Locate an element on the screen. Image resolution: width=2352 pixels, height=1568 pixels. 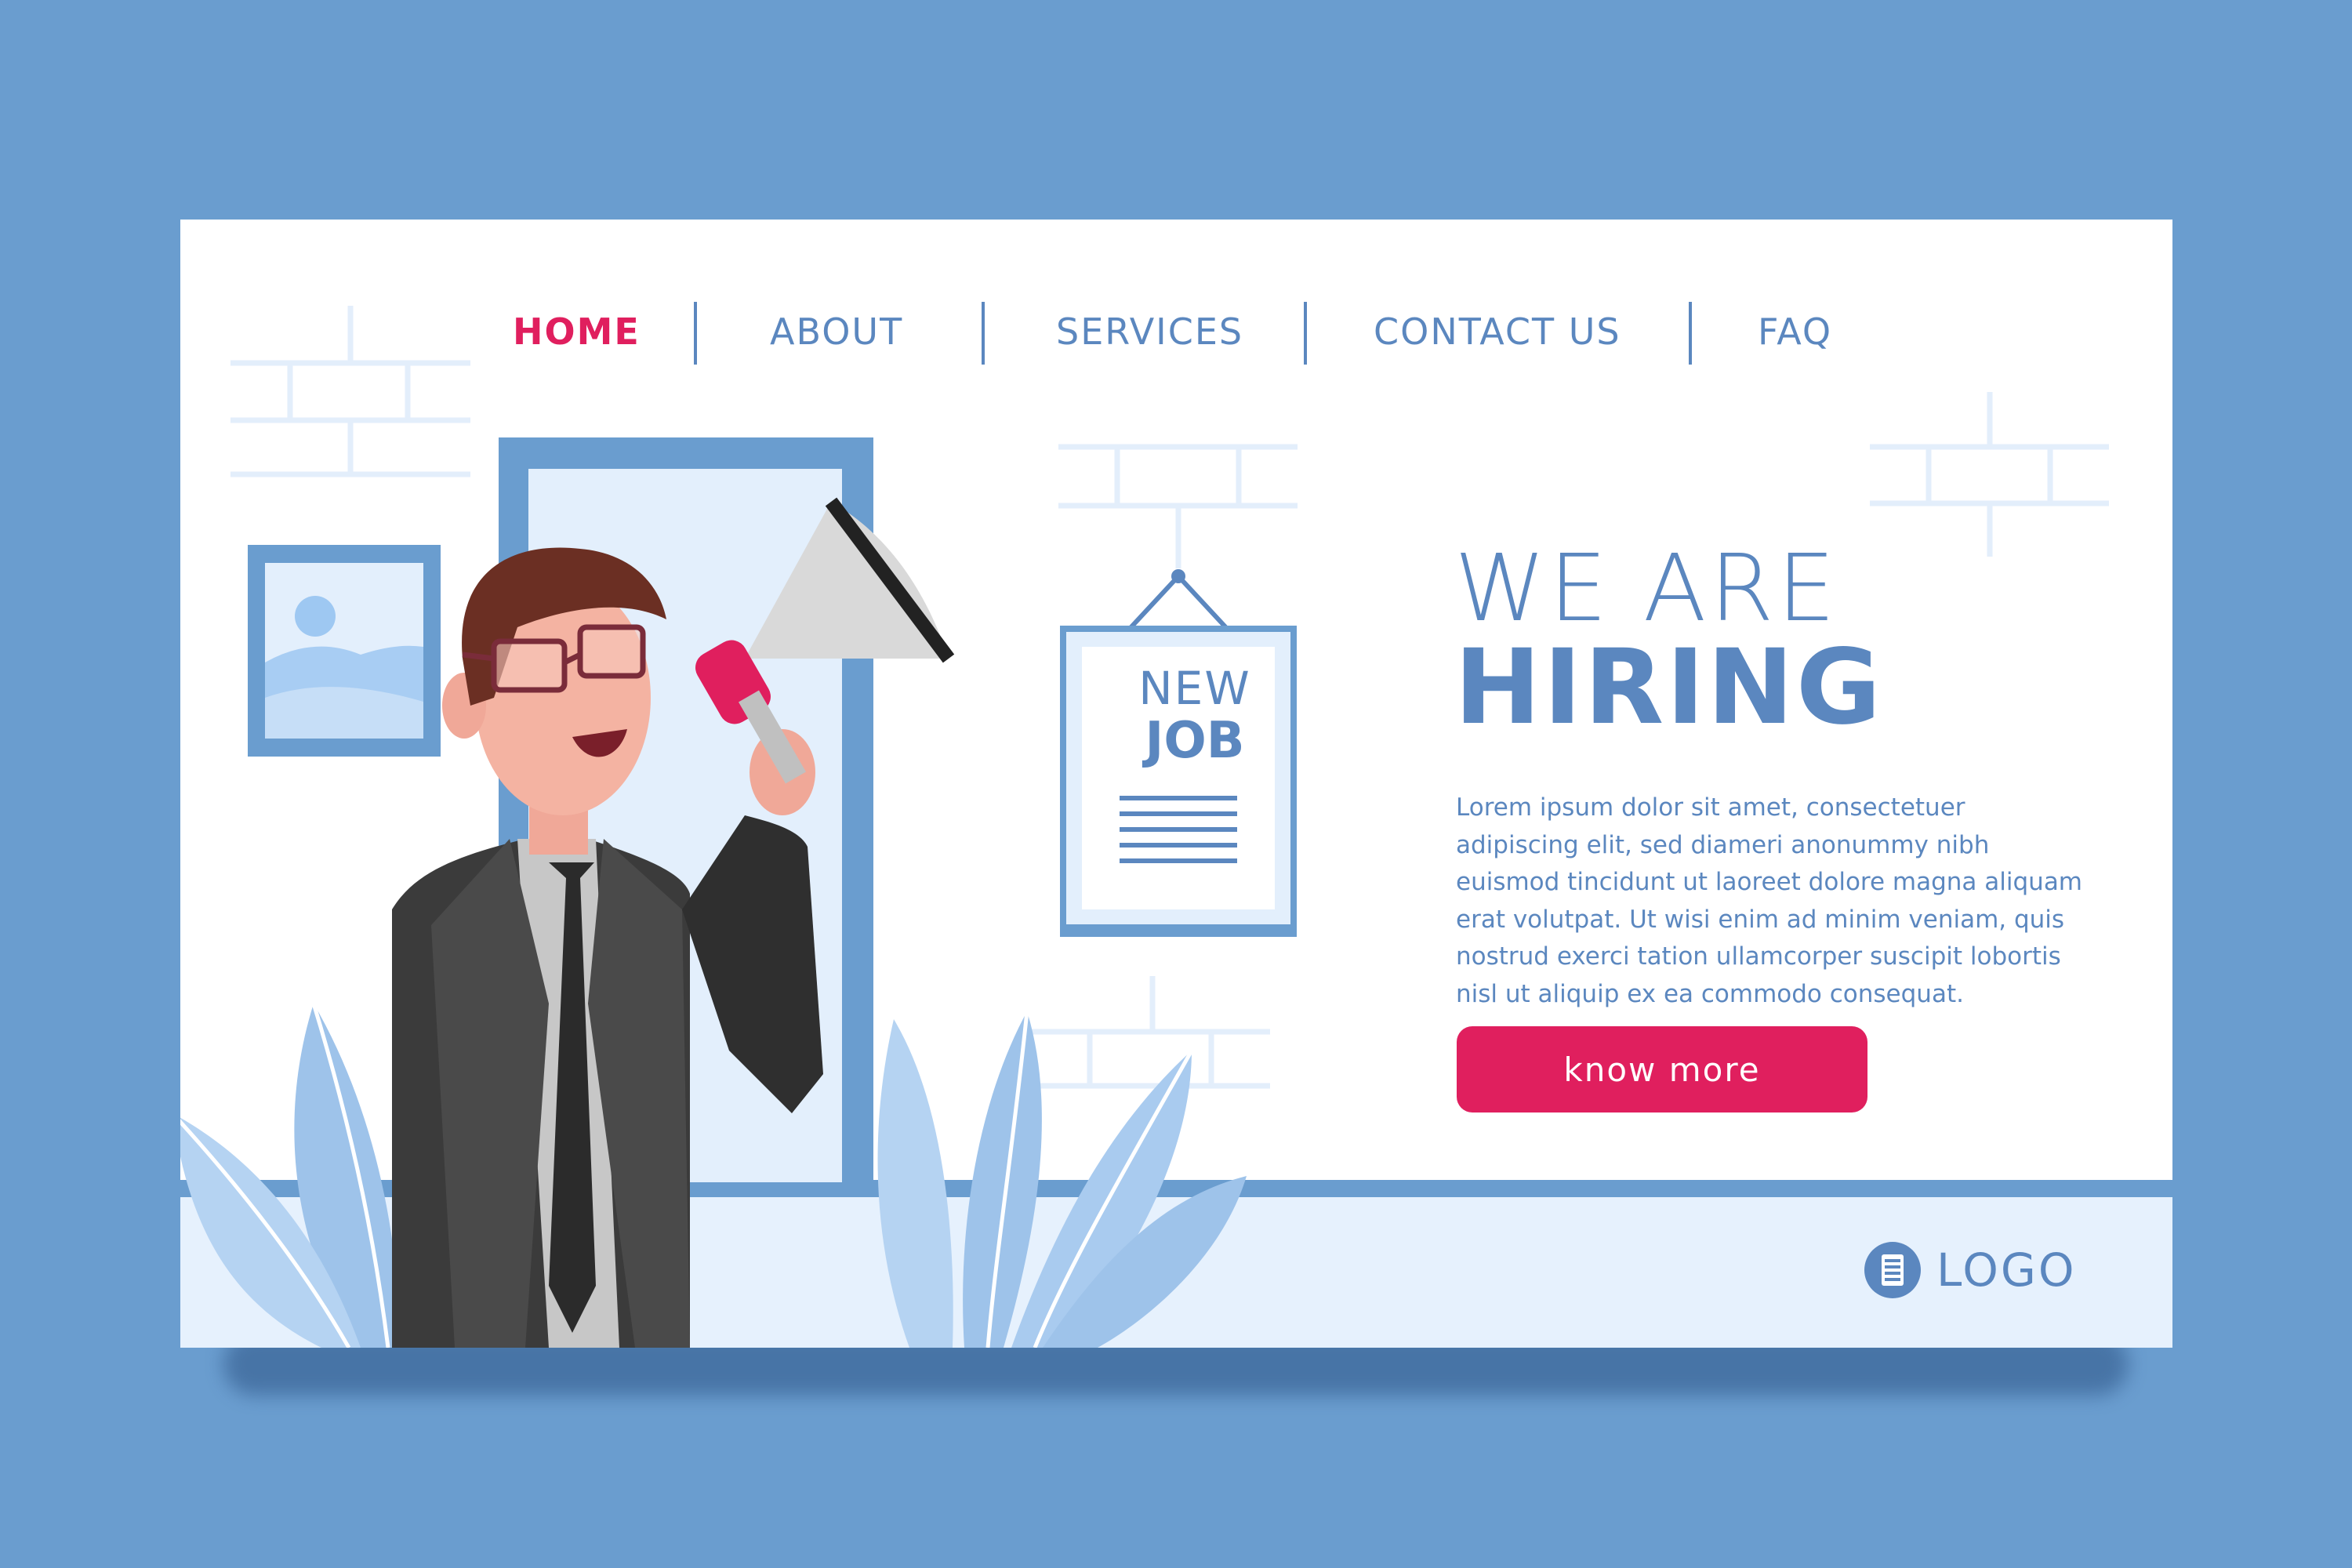
hero-title-line1: WE ARE is located at coordinates (1646, 588).